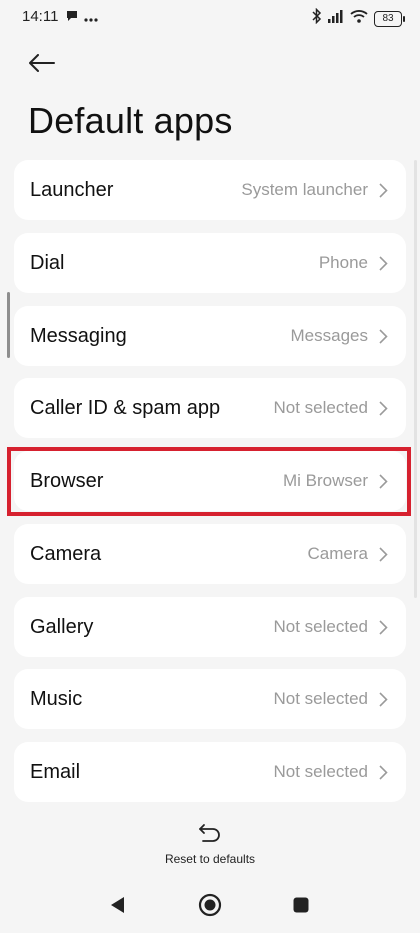  What do you see at coordinates (55, 771) in the screenshot?
I see `item-label: Email` at bounding box center [55, 771].